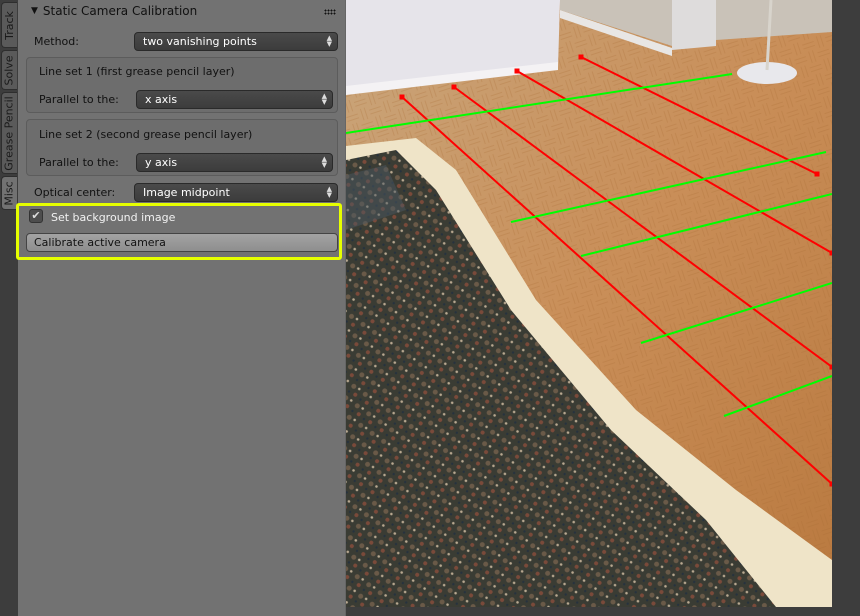  I want to click on line-set-2-title: Line set 2 (second grease pencil layer), so click(146, 134).